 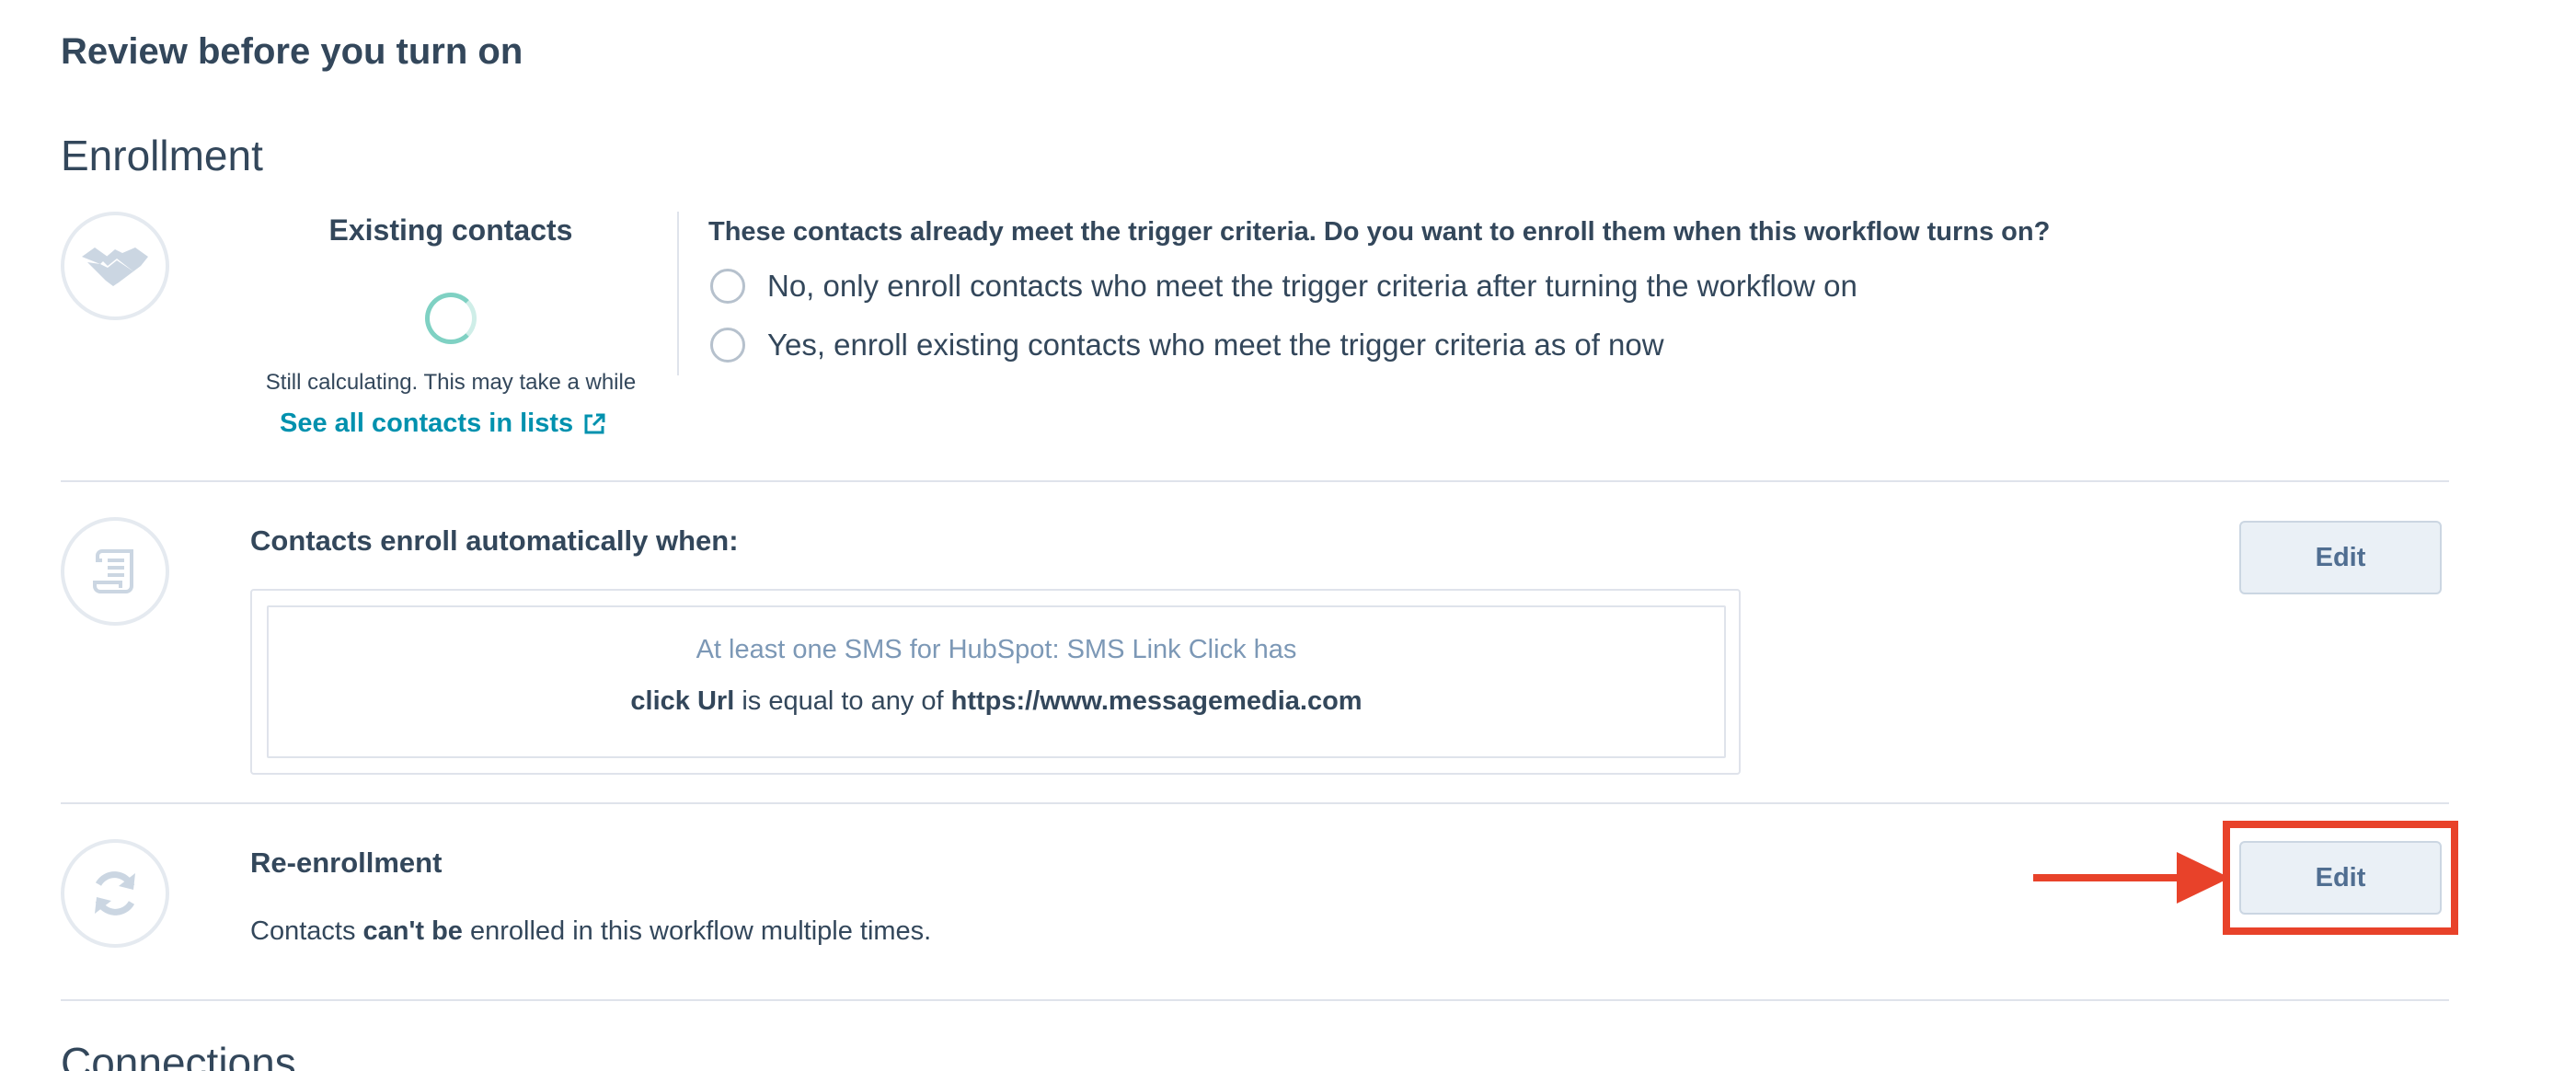 I want to click on scroll-icon, so click(x=113, y=571).